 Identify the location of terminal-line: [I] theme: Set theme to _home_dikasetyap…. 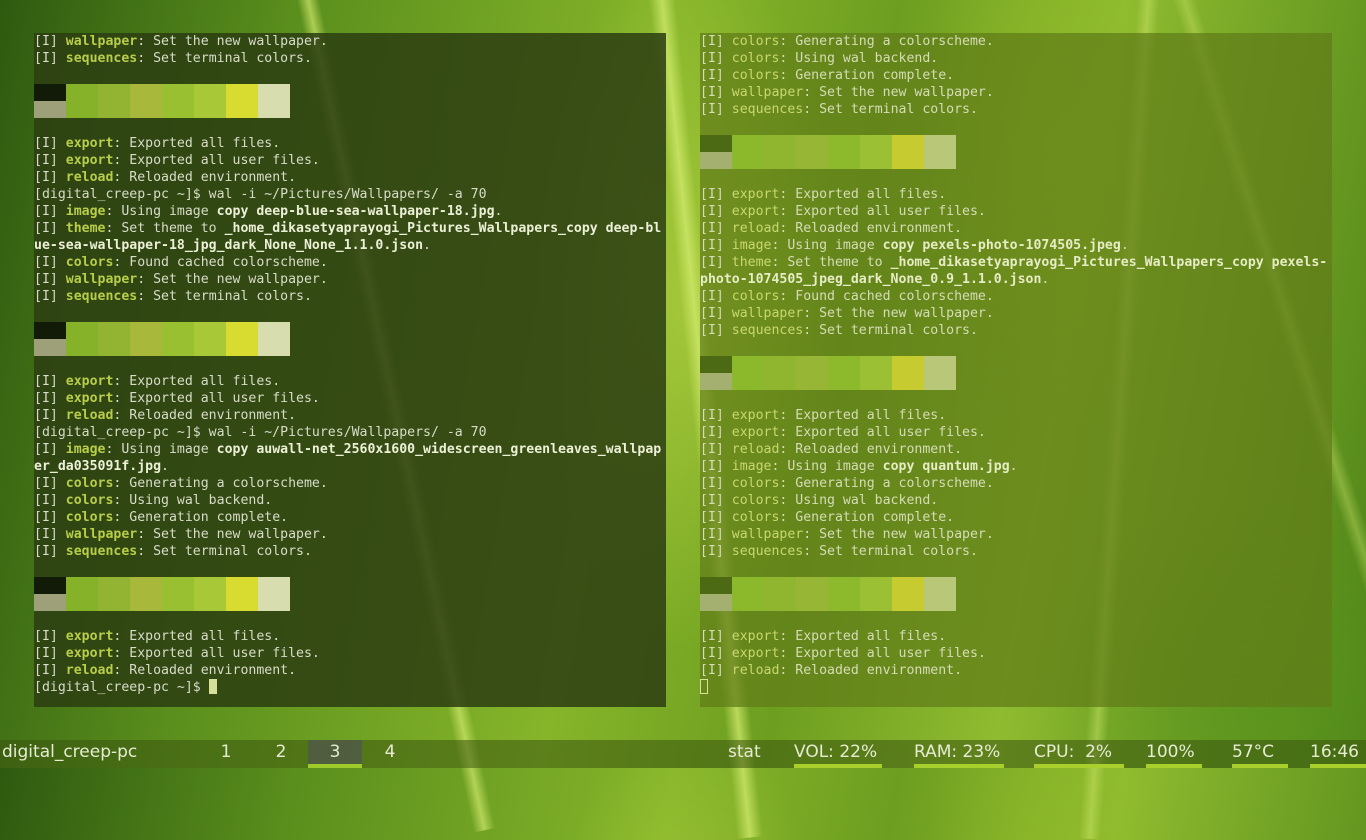
(1016, 262).